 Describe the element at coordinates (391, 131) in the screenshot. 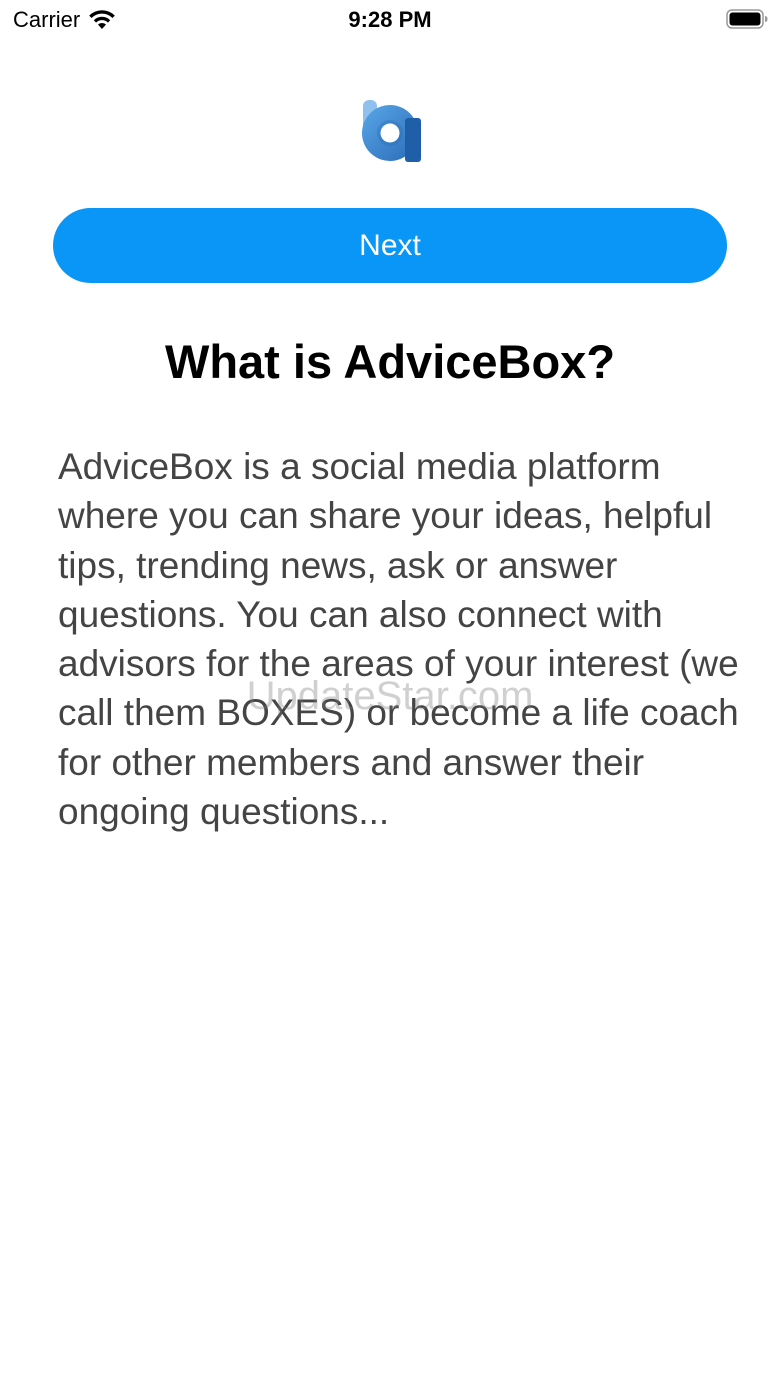

I see `advicebox-logo-icon` at that location.